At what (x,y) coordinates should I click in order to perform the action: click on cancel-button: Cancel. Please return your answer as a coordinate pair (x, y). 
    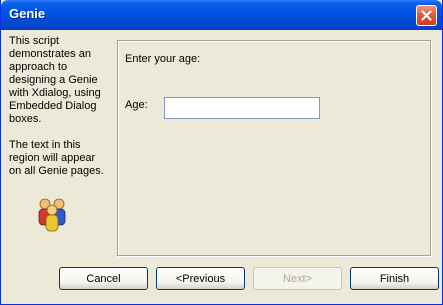
    Looking at the image, I should click on (103, 278).